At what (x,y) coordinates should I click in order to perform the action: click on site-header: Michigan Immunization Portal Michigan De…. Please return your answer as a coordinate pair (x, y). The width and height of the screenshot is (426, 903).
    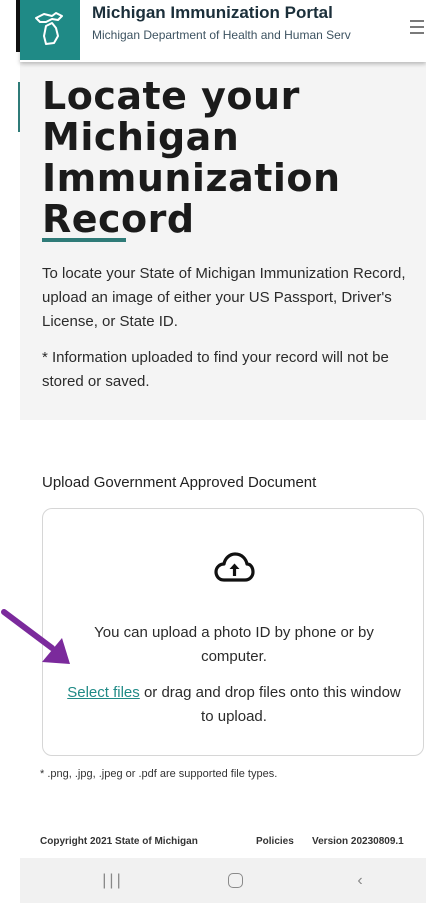
    Looking at the image, I should click on (223, 31).